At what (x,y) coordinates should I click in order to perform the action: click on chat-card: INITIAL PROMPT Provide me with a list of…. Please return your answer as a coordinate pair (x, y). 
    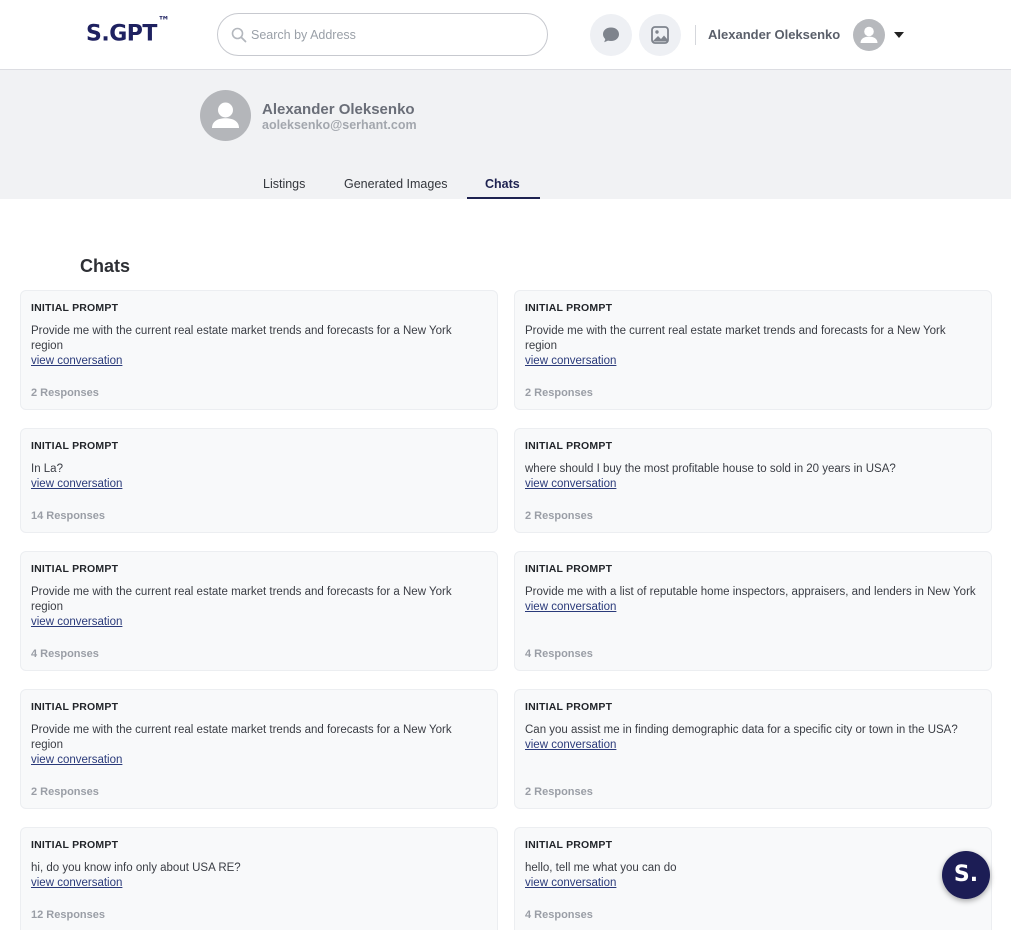
    Looking at the image, I should click on (753, 611).